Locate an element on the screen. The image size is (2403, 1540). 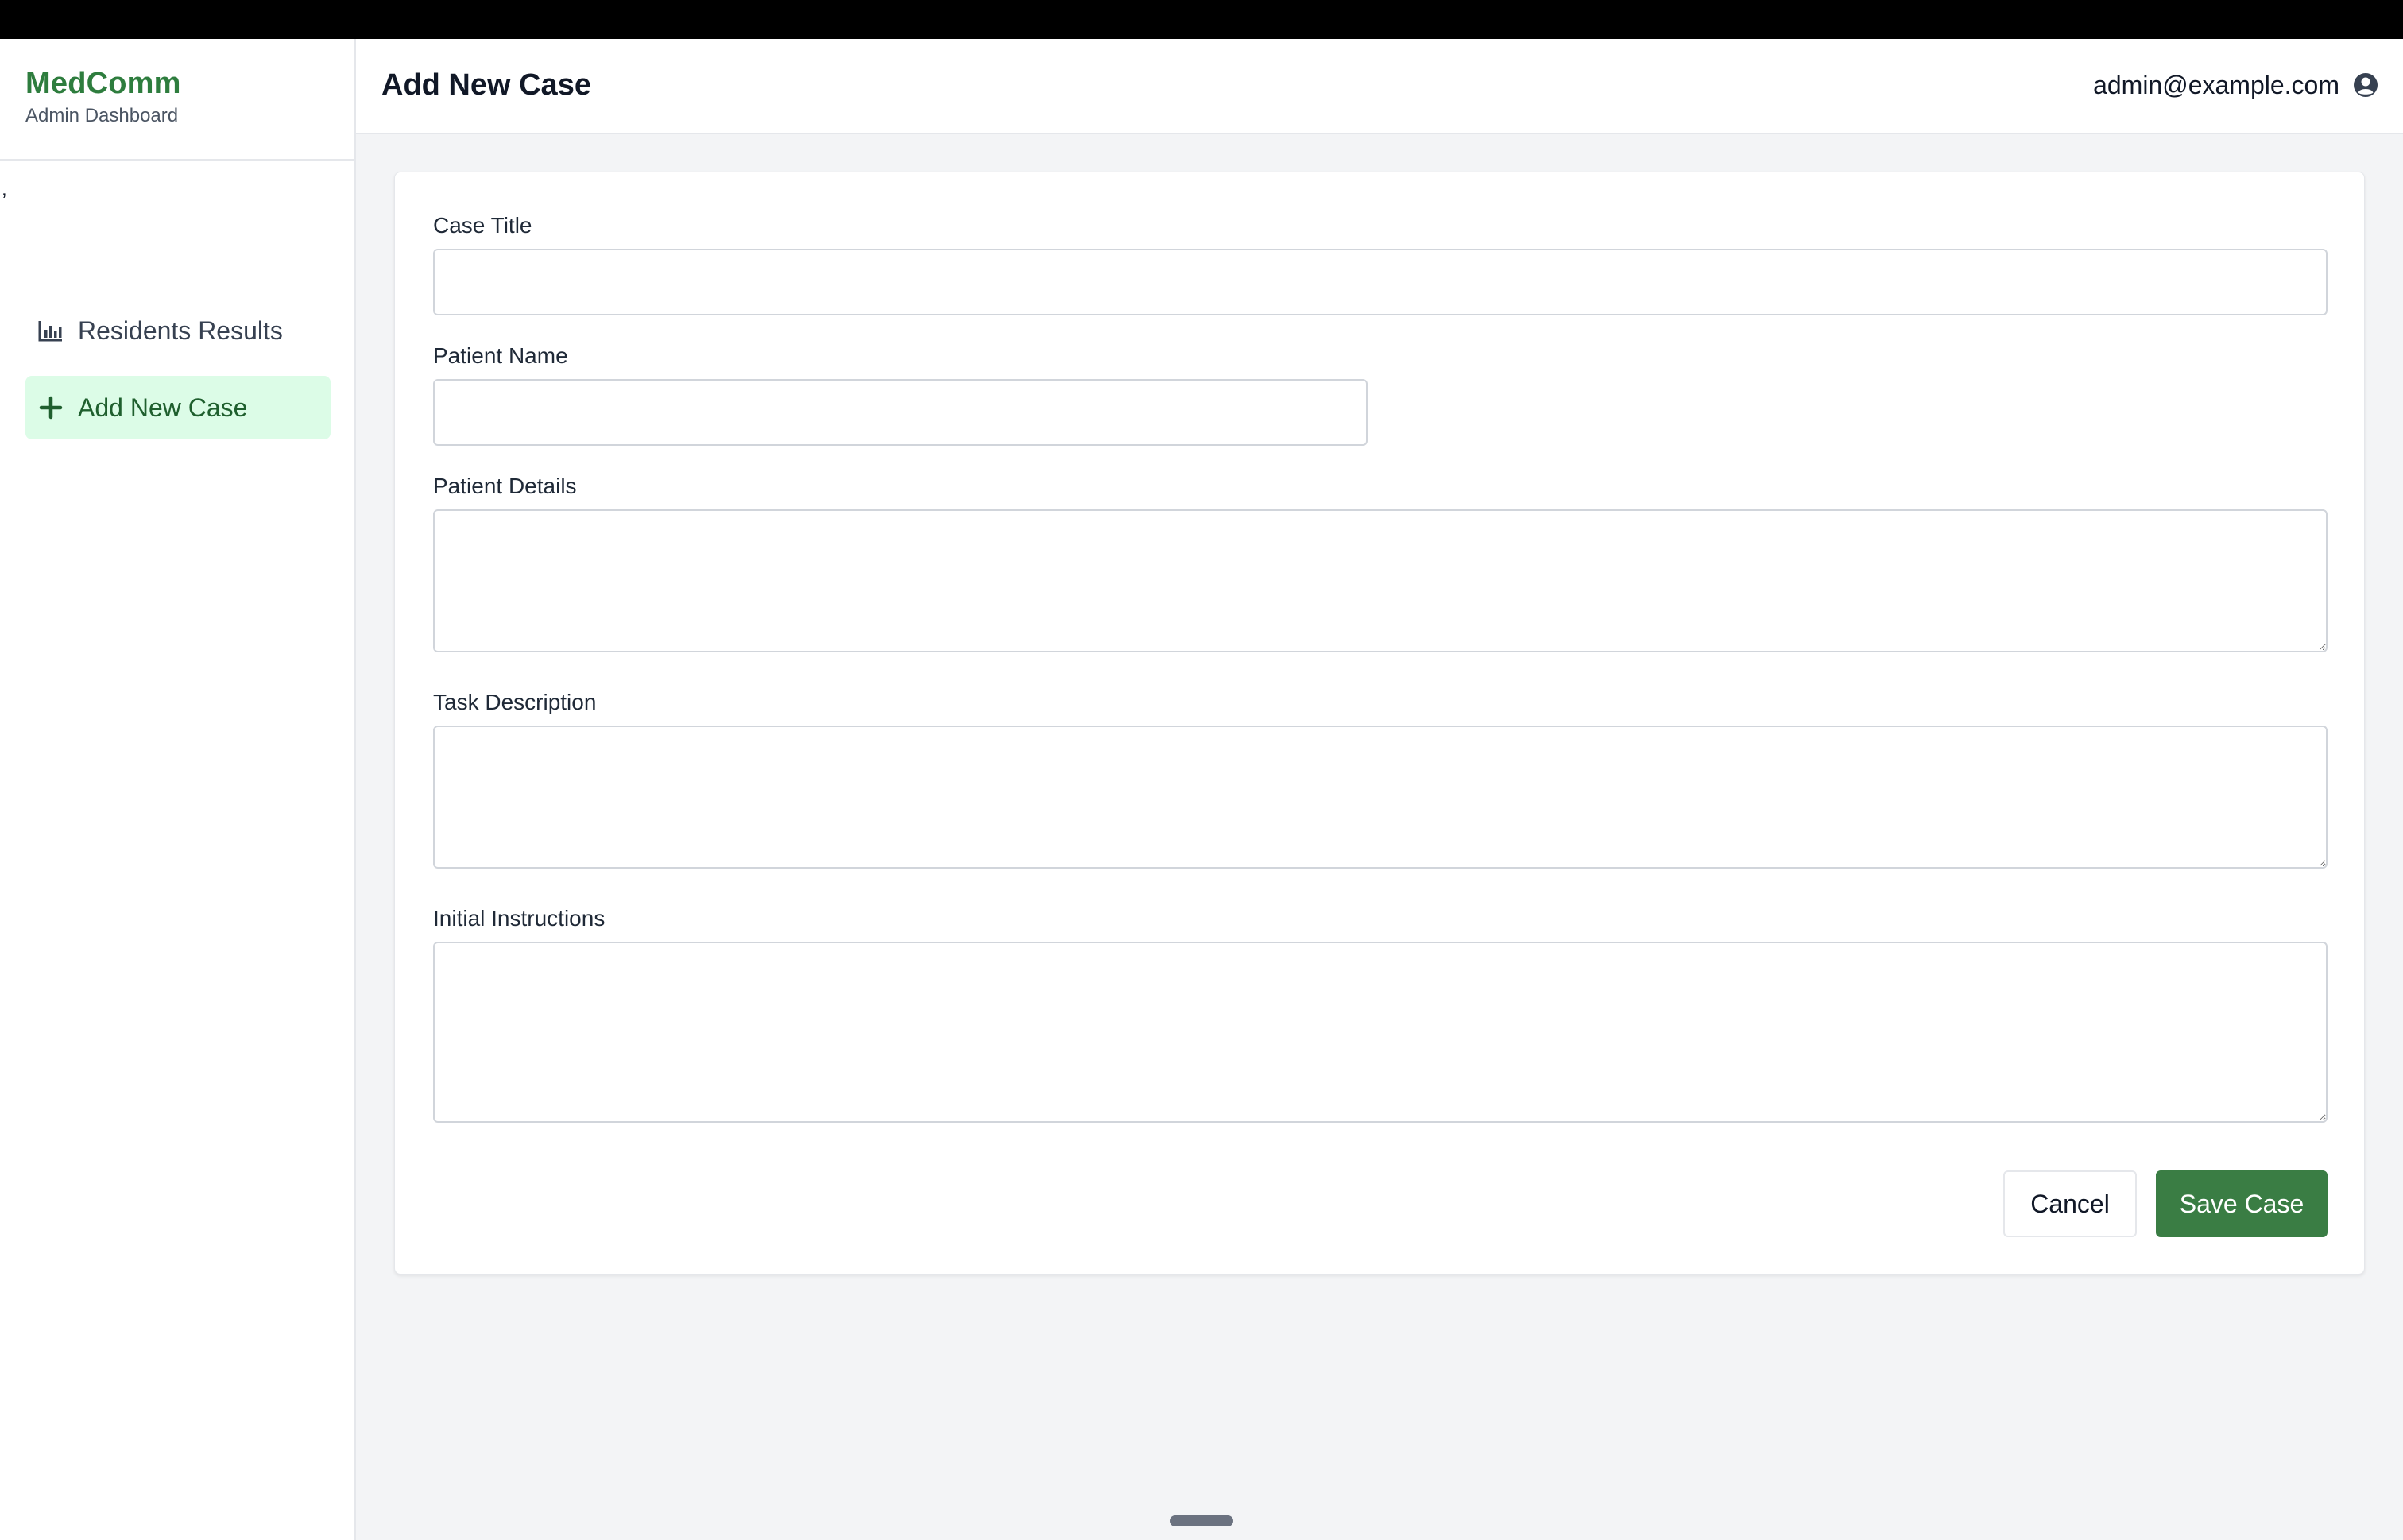
brand-subtitle: Admin Dashboard is located at coordinates (102, 115).